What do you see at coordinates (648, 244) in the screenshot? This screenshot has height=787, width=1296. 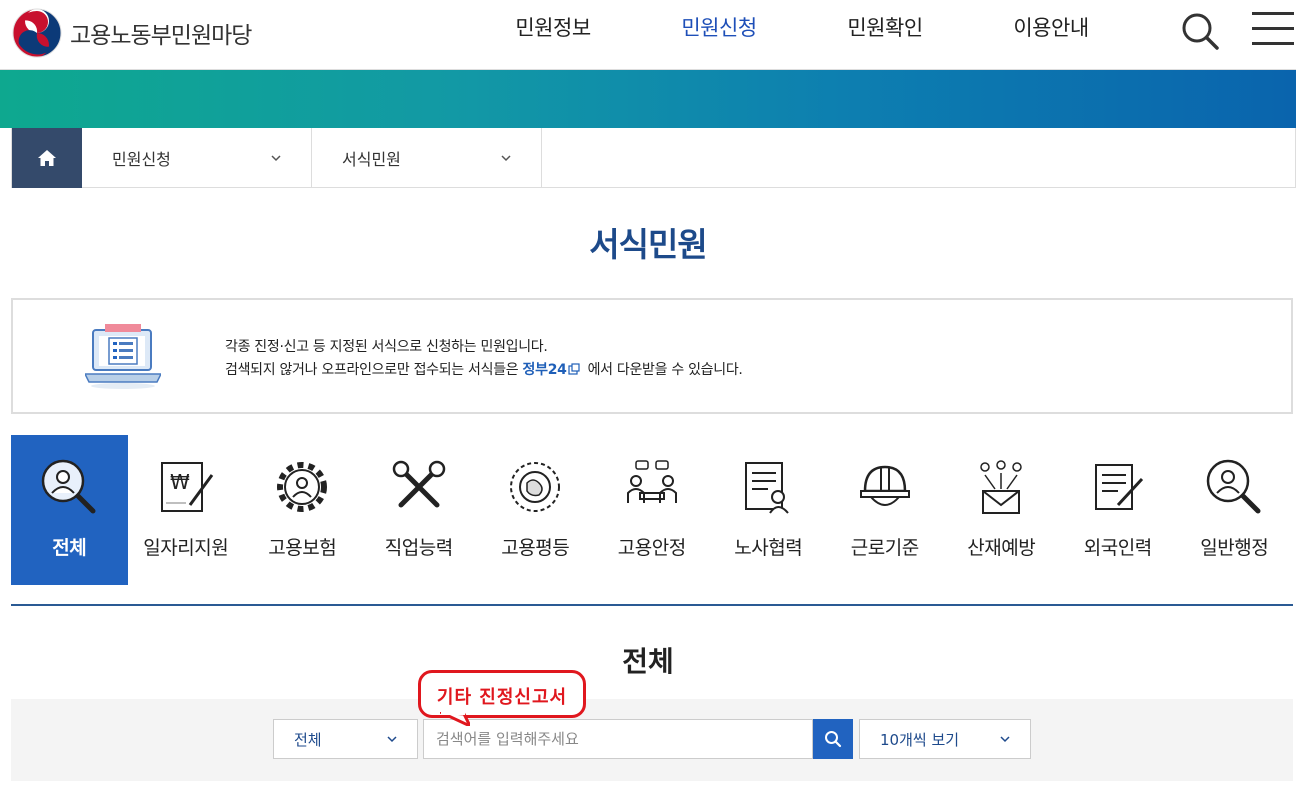 I see `page-title: 서식민원` at bounding box center [648, 244].